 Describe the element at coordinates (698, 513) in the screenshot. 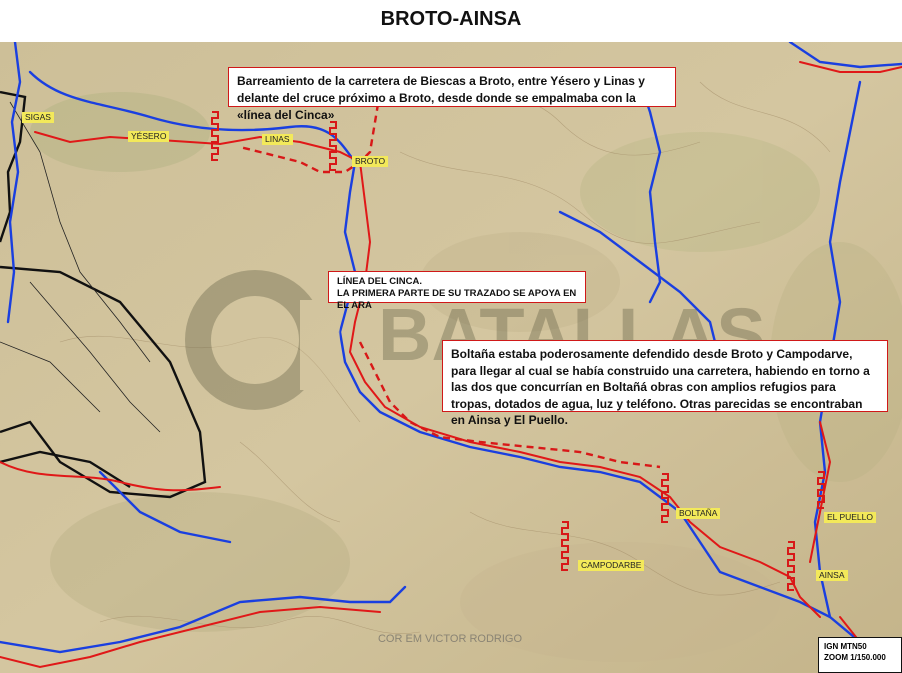

I see `place-label-boltana: BOLTAÑA` at that location.